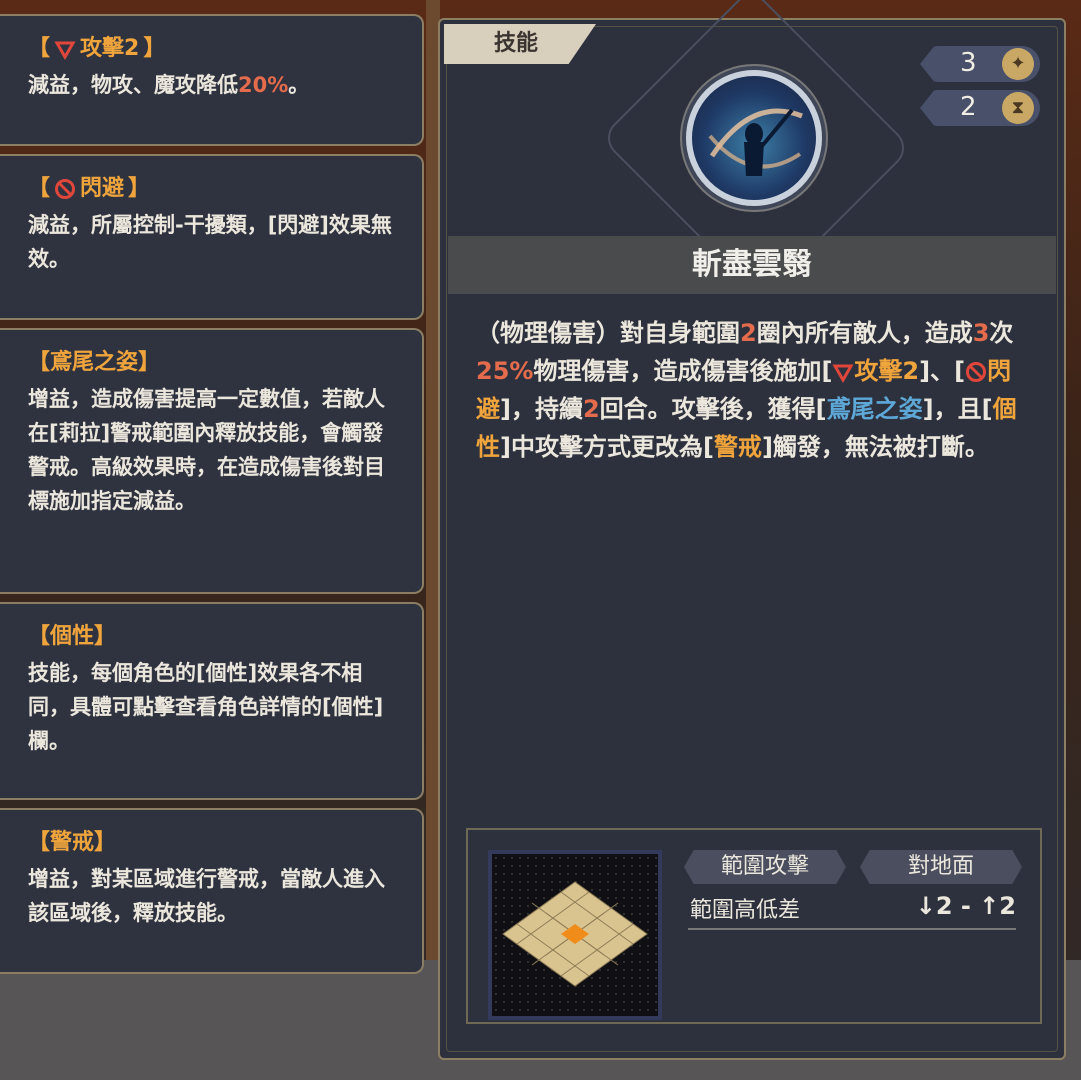 This screenshot has width=1081, height=1080. I want to click on desc-text: ]，且[, so click(957, 409).